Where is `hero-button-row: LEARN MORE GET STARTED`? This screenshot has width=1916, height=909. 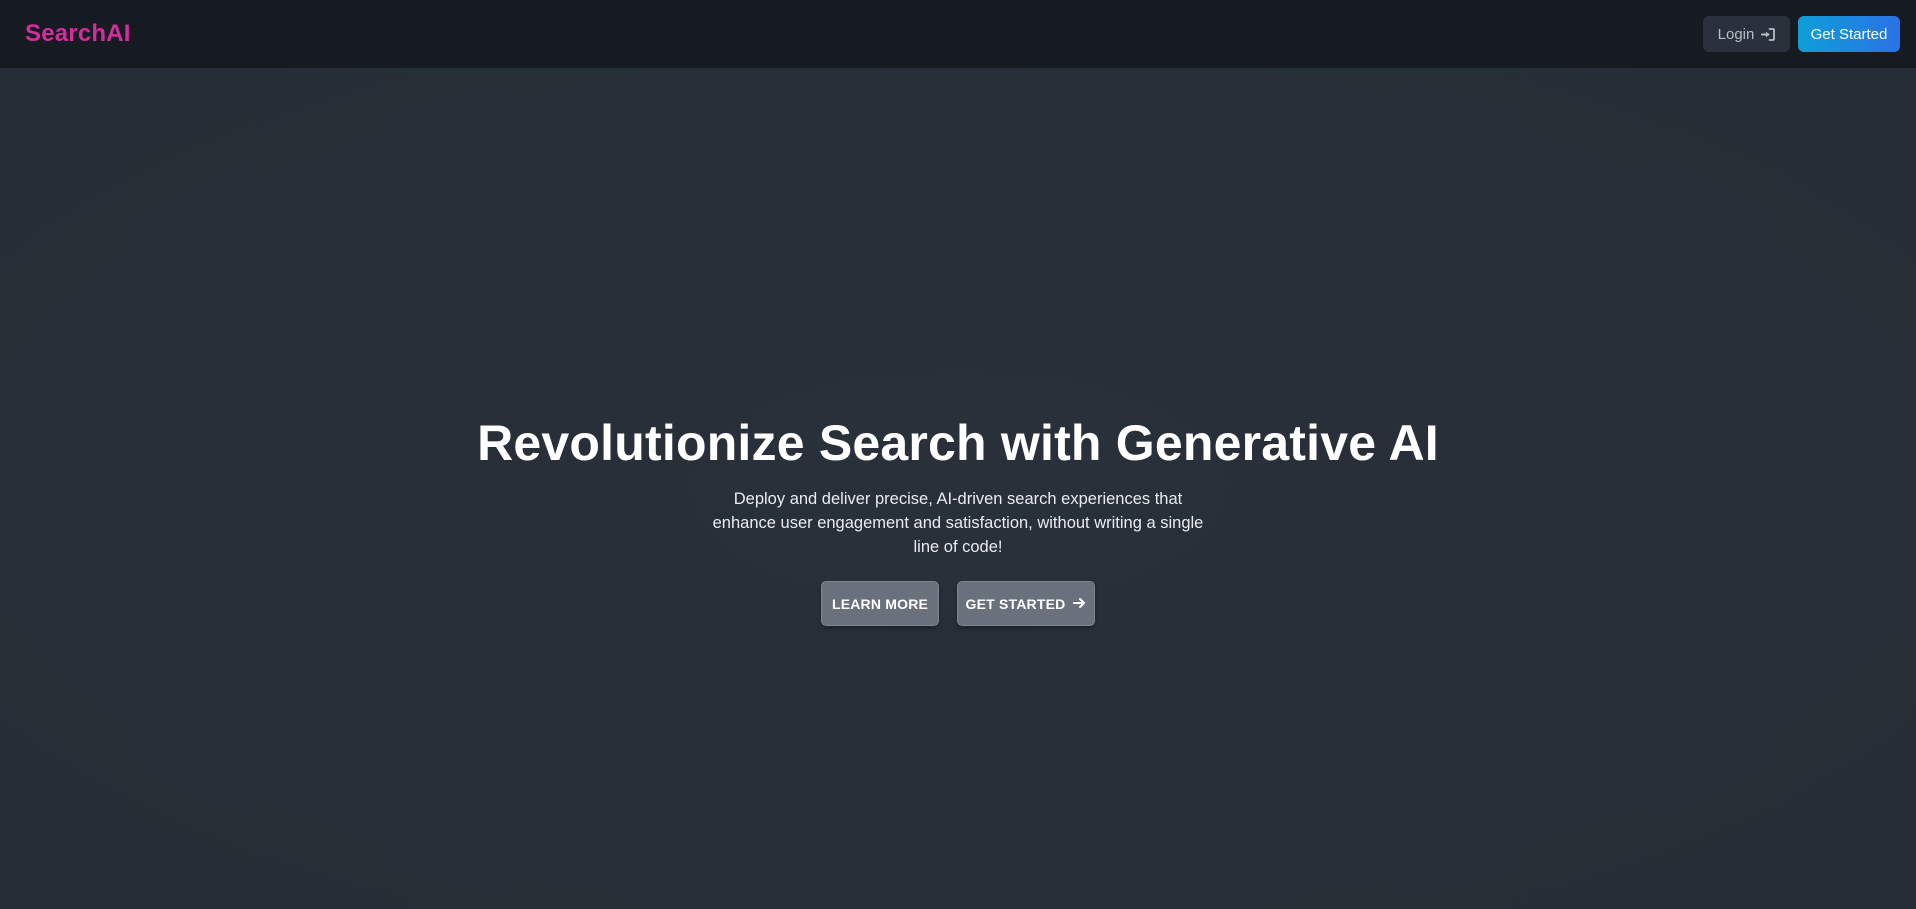 hero-button-row: LEARN MORE GET STARTED is located at coordinates (958, 603).